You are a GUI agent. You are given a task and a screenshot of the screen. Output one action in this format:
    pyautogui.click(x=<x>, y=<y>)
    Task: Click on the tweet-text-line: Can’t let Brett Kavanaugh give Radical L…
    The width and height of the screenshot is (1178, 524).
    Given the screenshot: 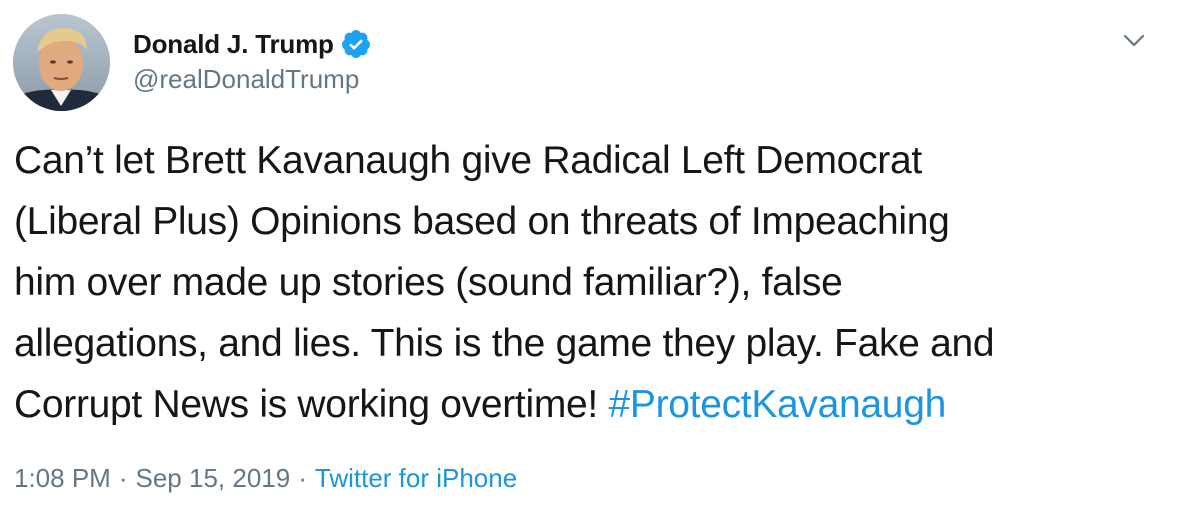 What is the action you would take?
    pyautogui.click(x=468, y=160)
    